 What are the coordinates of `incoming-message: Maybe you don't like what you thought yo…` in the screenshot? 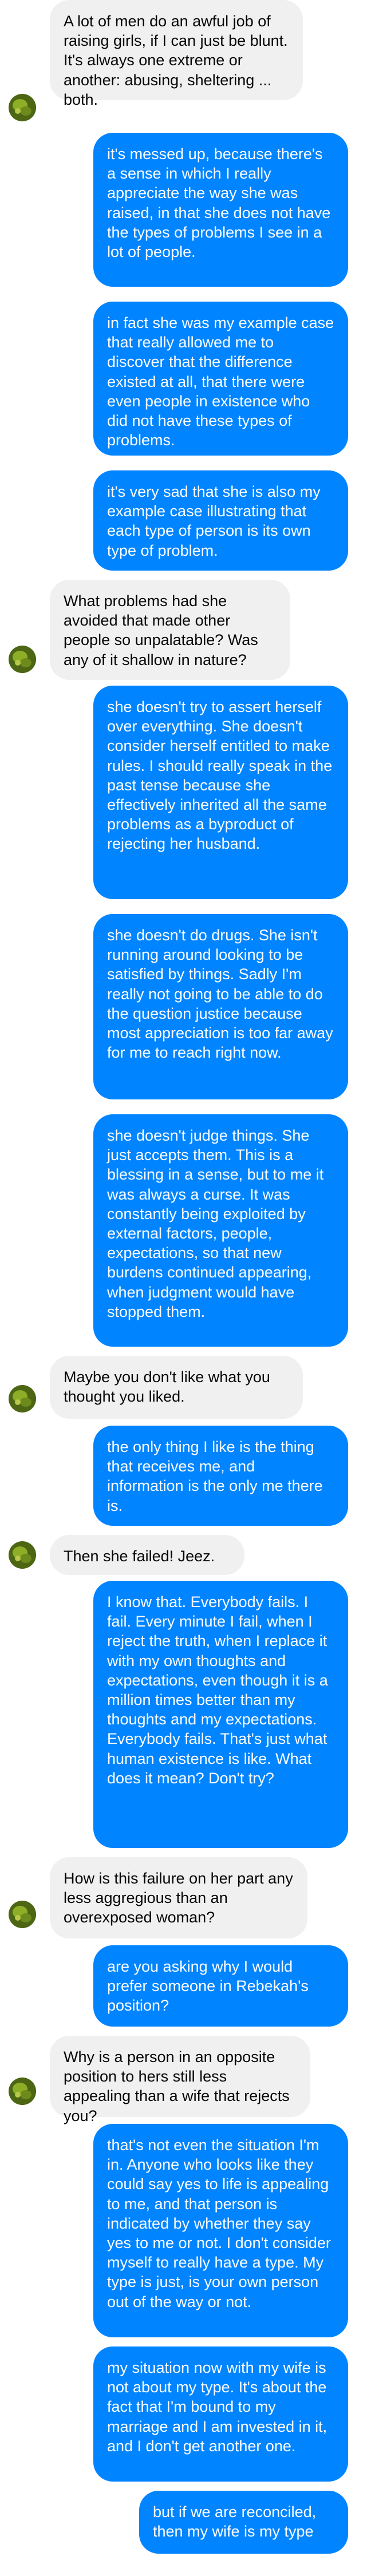 It's located at (176, 1387).